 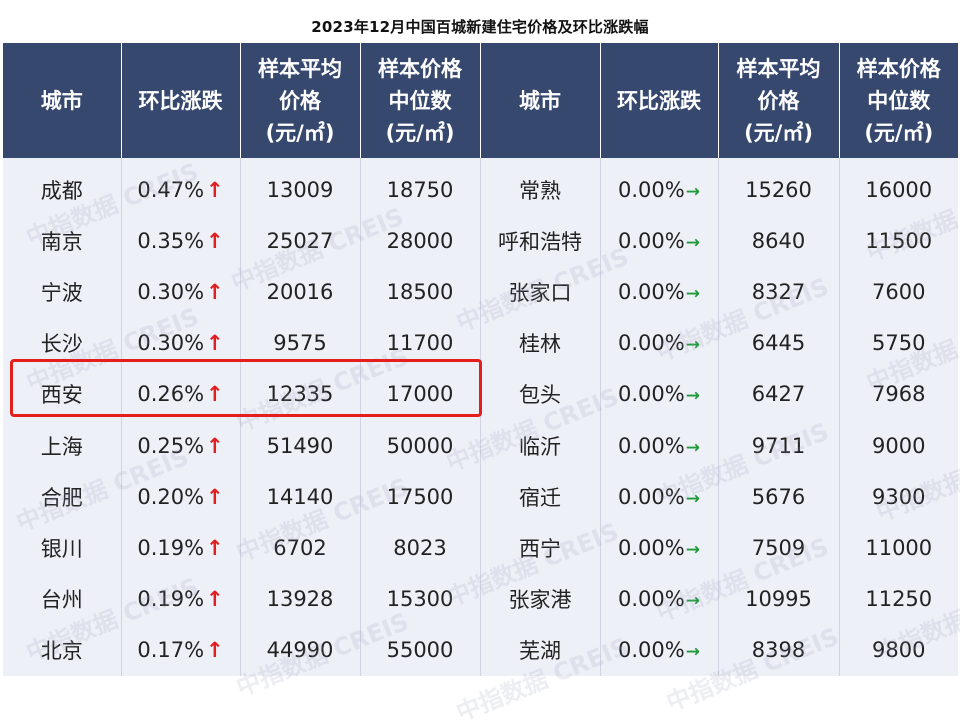 What do you see at coordinates (300, 343) in the screenshot?
I see `avg-price-cell-value: 9575` at bounding box center [300, 343].